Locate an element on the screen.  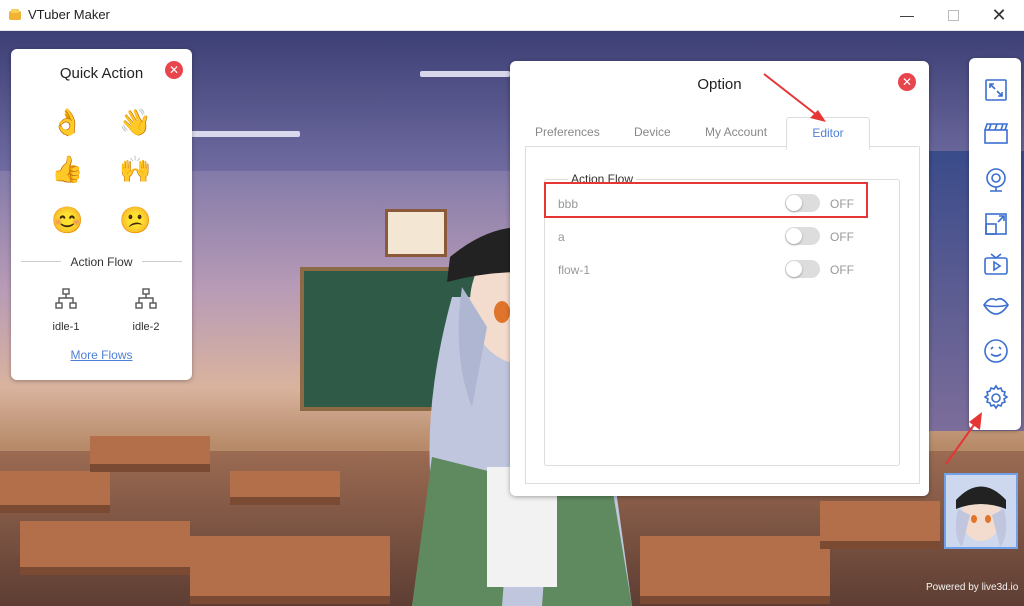
title-bar: VTuber Maker — ✕ is located at coordinates (512, 15).